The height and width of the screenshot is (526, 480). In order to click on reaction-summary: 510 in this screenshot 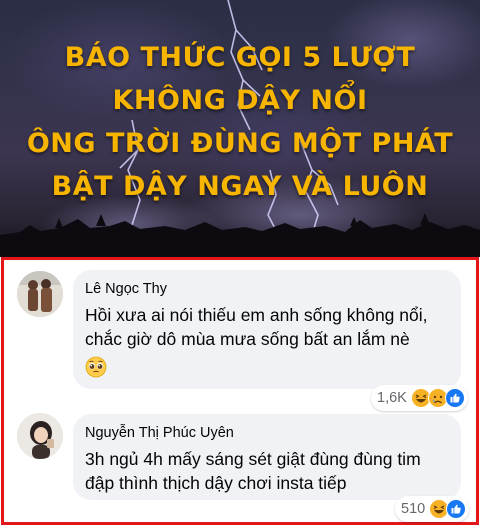, I will do `click(432, 509)`.